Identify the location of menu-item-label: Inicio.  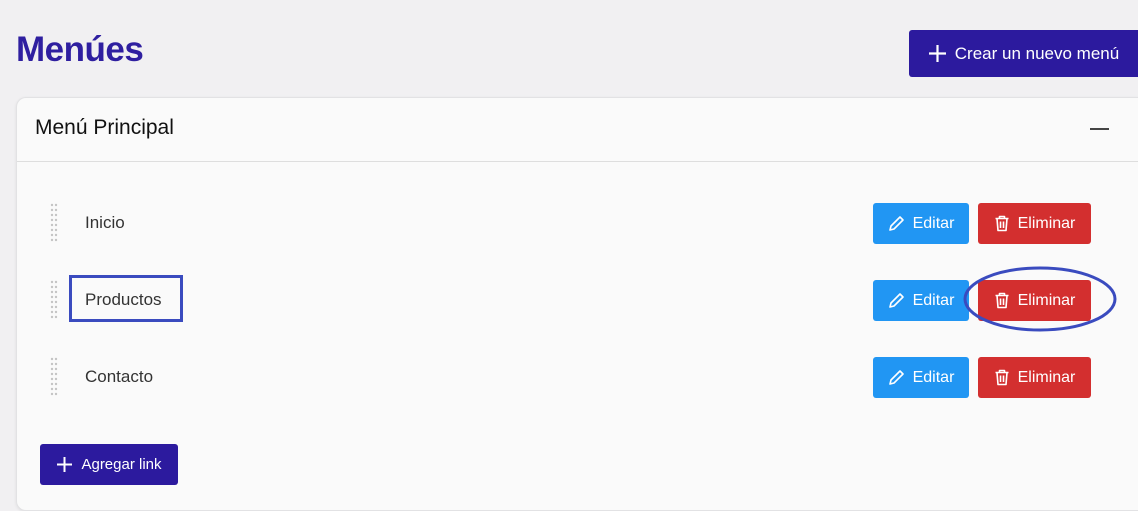
(105, 222).